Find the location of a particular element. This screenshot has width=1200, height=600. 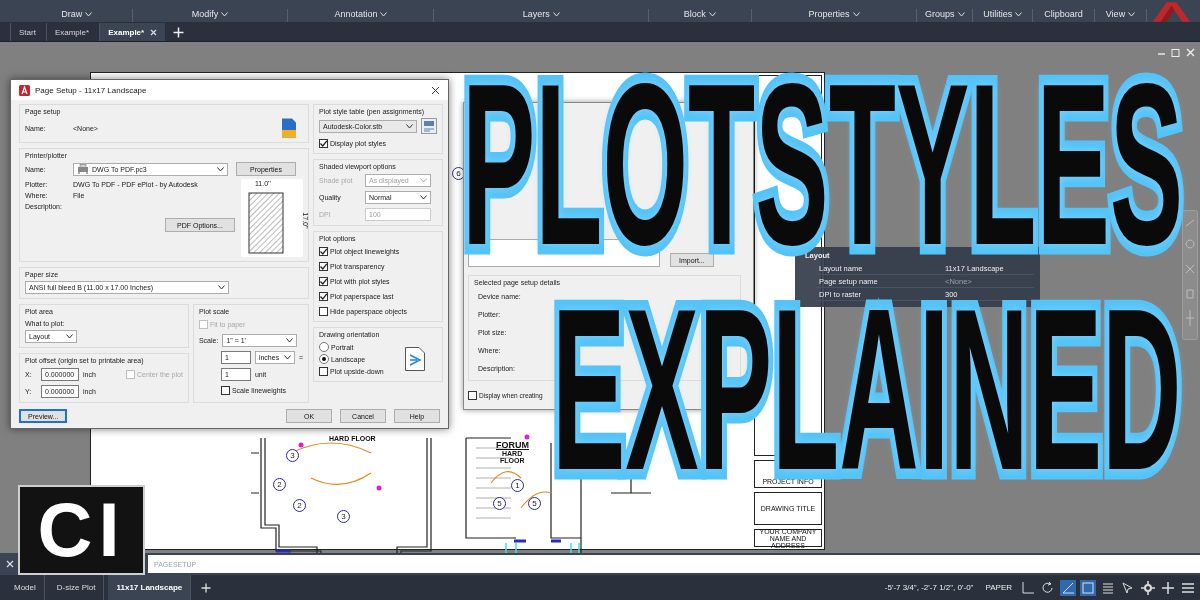

channel-logo: CI is located at coordinates (81, 530).